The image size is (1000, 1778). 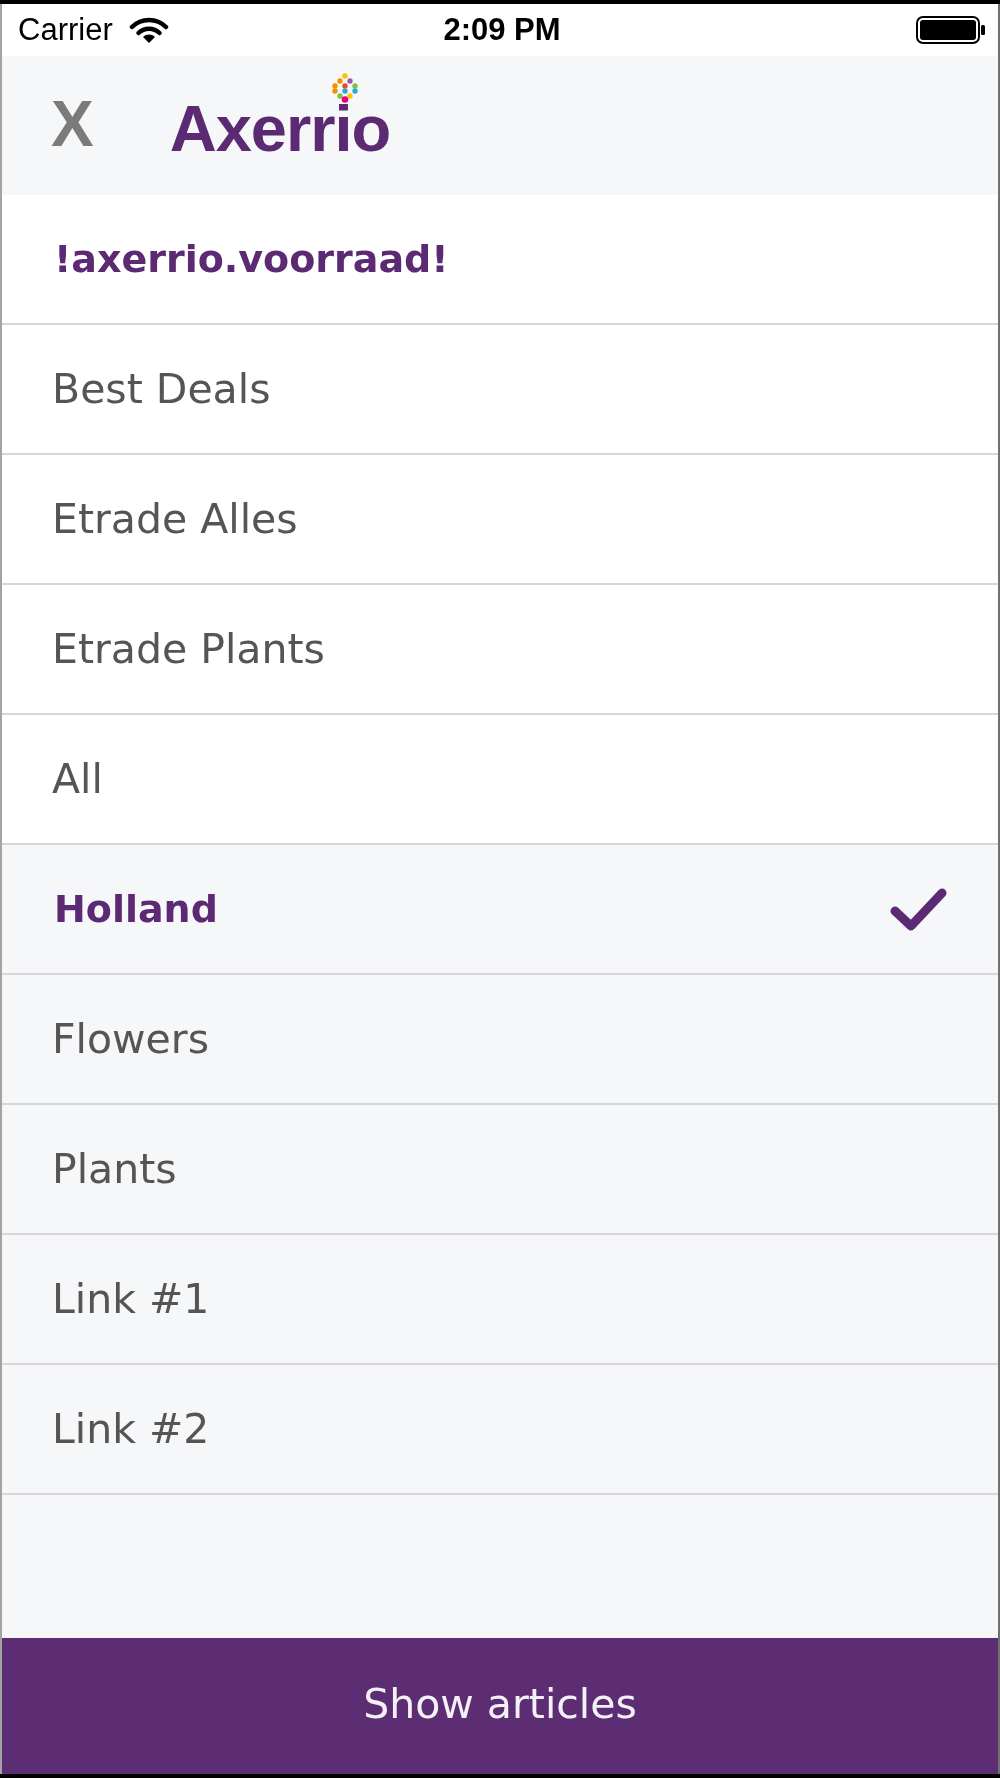 I want to click on logo-text: Axerrio, so click(x=280, y=128).